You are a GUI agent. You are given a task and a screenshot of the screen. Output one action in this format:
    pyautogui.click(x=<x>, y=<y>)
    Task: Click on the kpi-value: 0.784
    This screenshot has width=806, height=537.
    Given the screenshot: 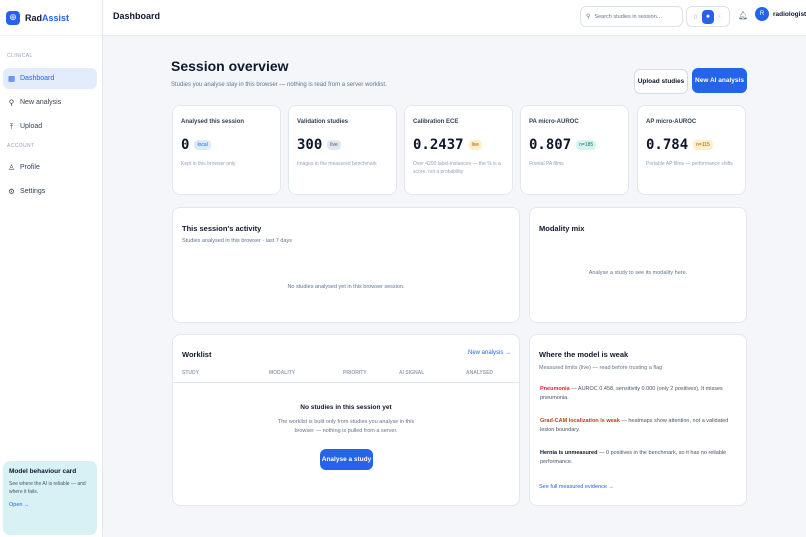 What is the action you would take?
    pyautogui.click(x=667, y=145)
    